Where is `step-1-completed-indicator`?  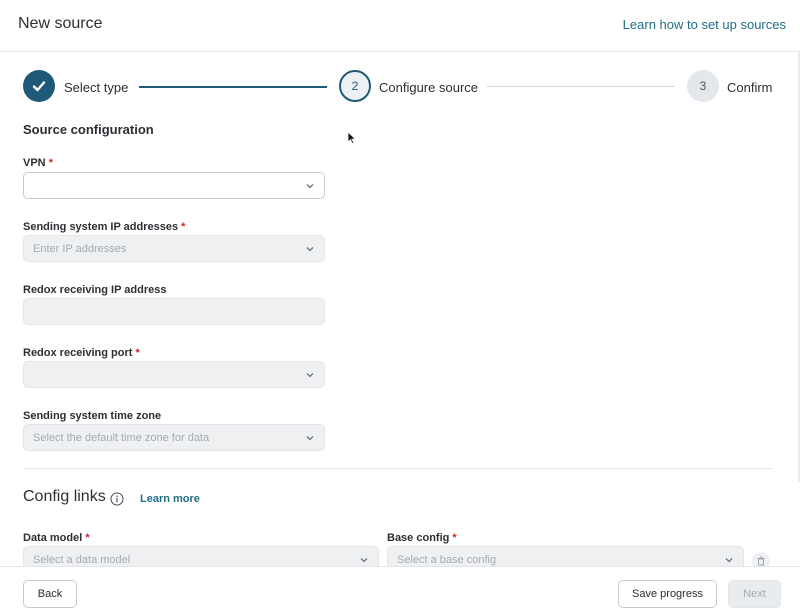 step-1-completed-indicator is located at coordinates (39, 86).